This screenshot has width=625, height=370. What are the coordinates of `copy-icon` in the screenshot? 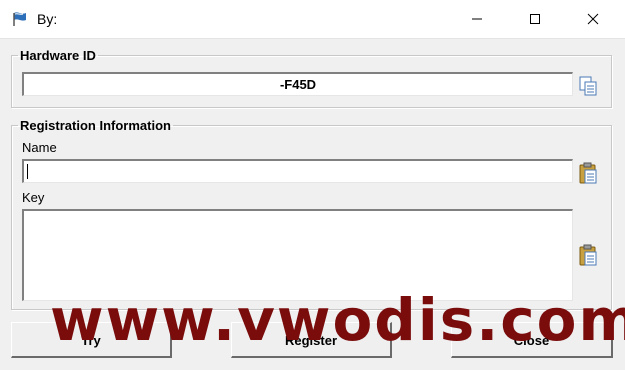 It's located at (588, 86).